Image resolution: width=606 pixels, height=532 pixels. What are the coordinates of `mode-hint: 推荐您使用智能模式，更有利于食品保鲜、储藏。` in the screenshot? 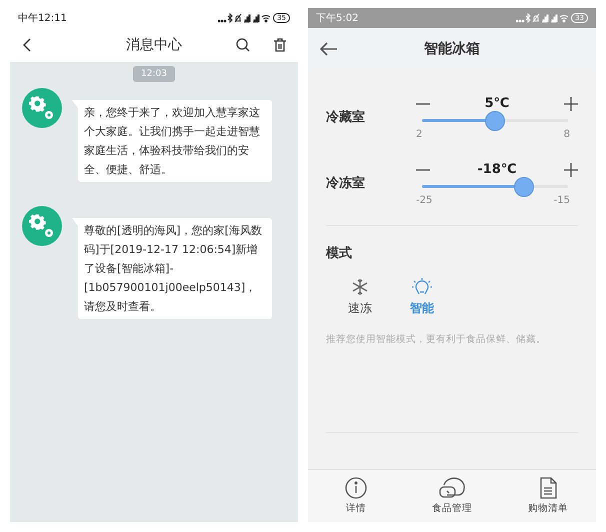 It's located at (436, 339).